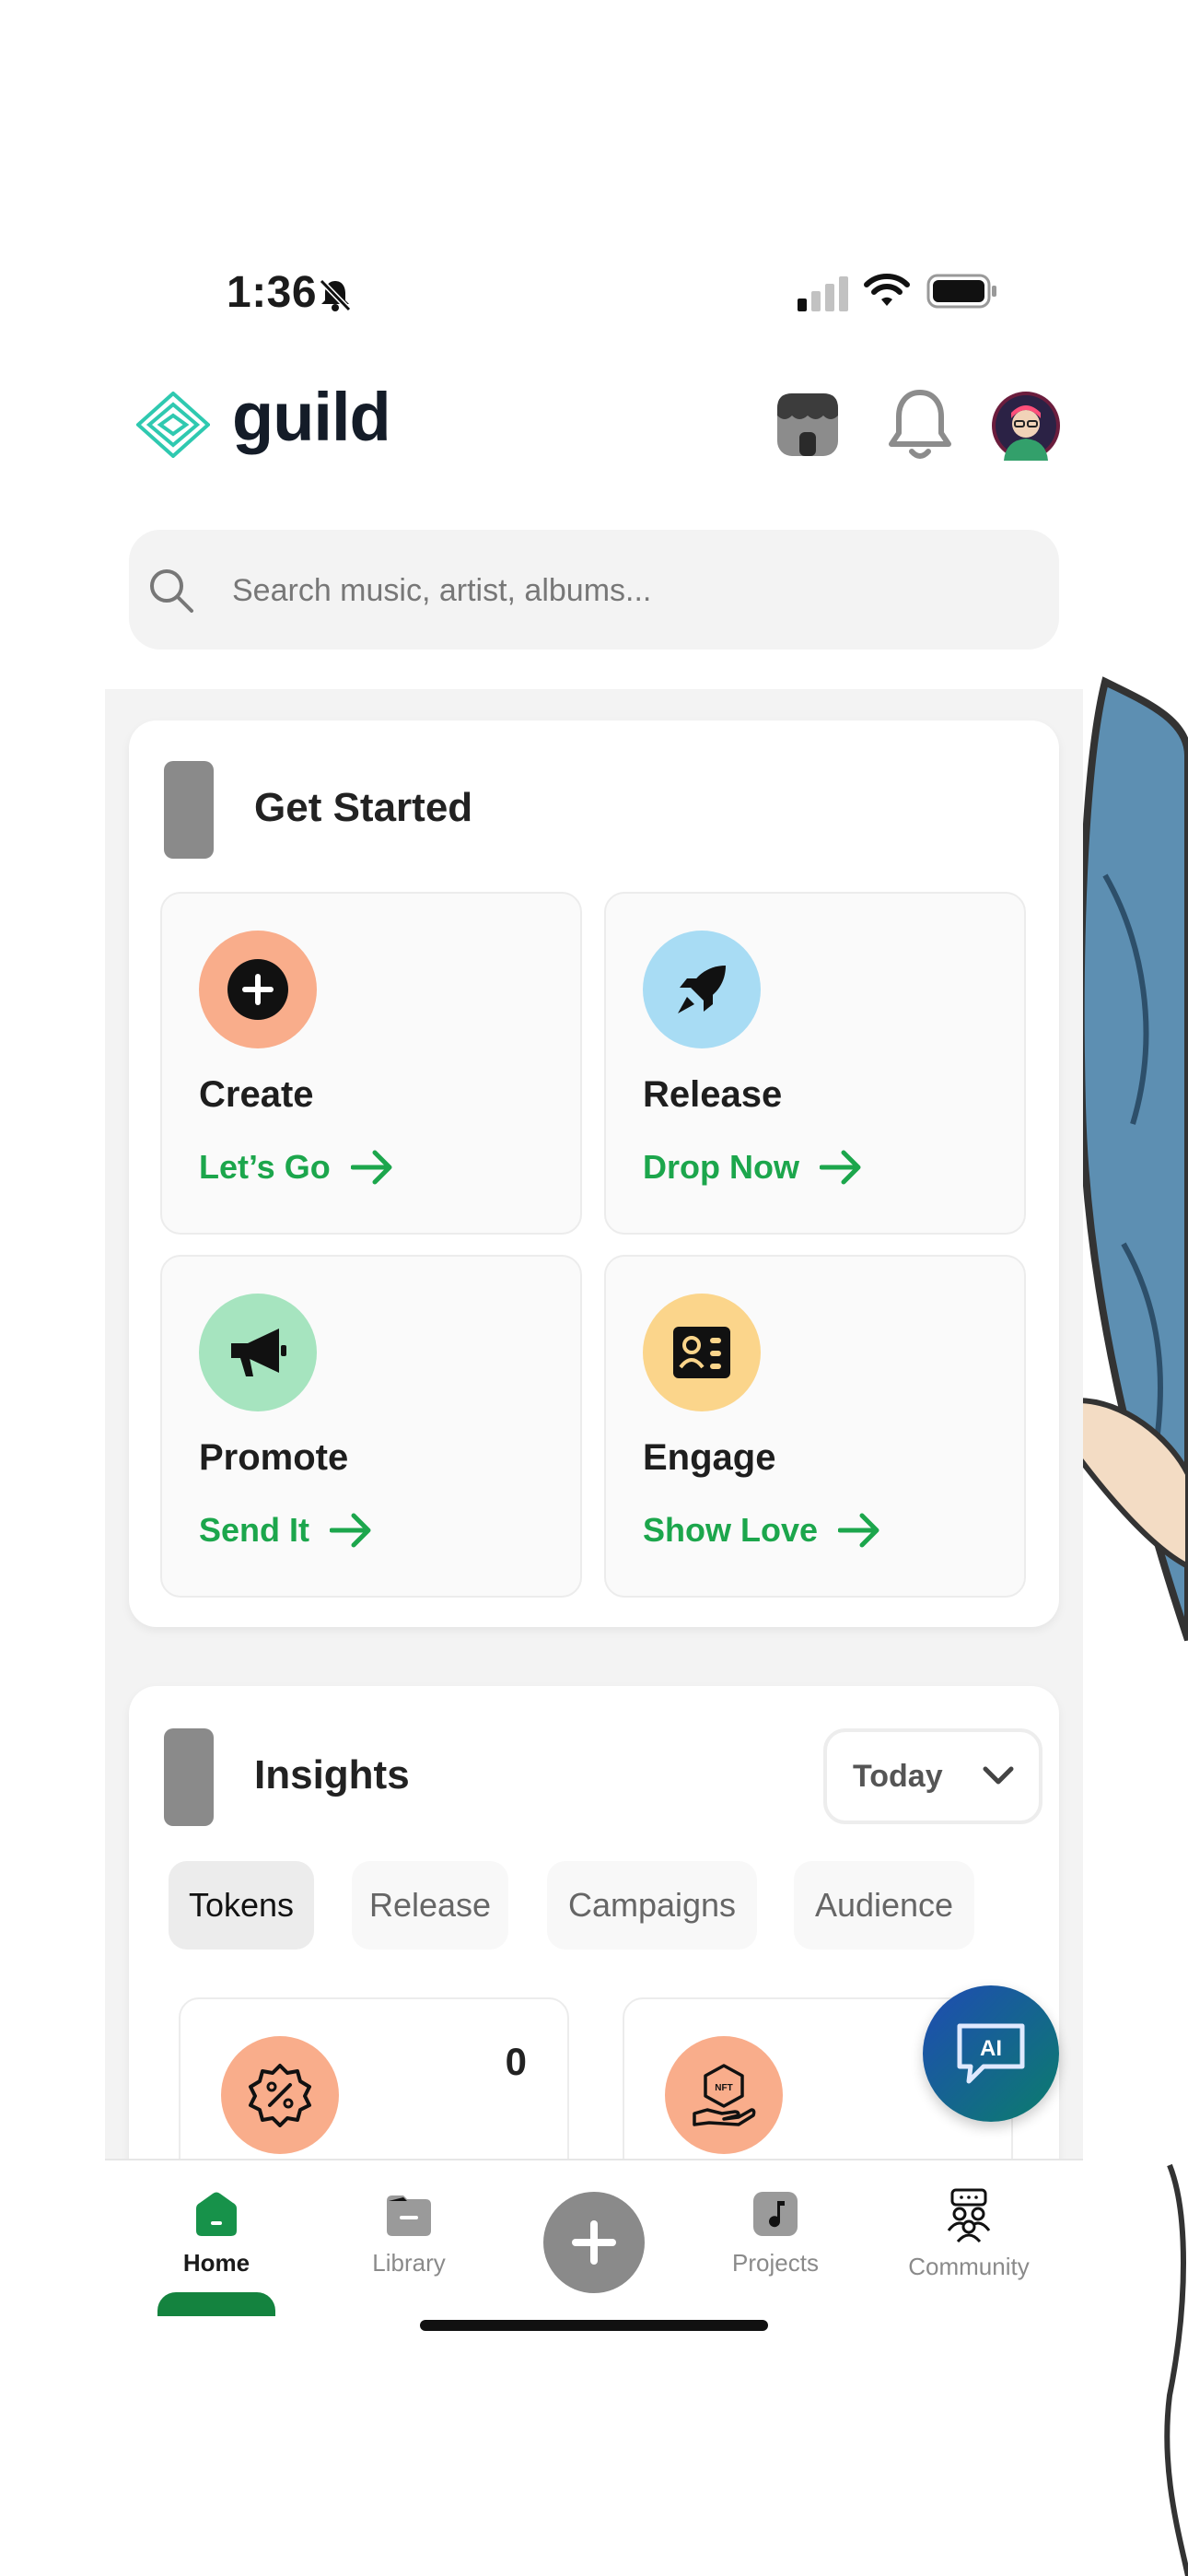 The height and width of the screenshot is (2576, 1188). I want to click on tab-projects-label: Projects, so click(775, 2263).